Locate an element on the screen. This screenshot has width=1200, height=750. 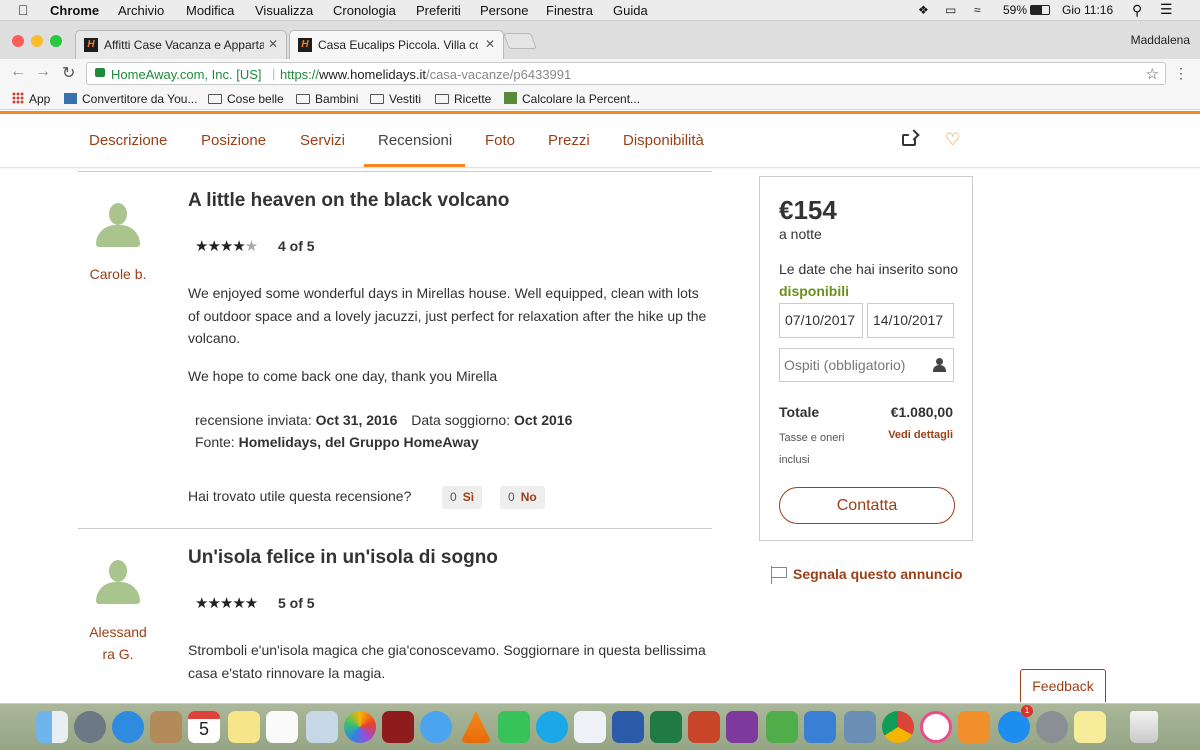
browser-tab-1: H Affitti Case Vacanza e Apparta ✕ is located at coordinates (181, 44).